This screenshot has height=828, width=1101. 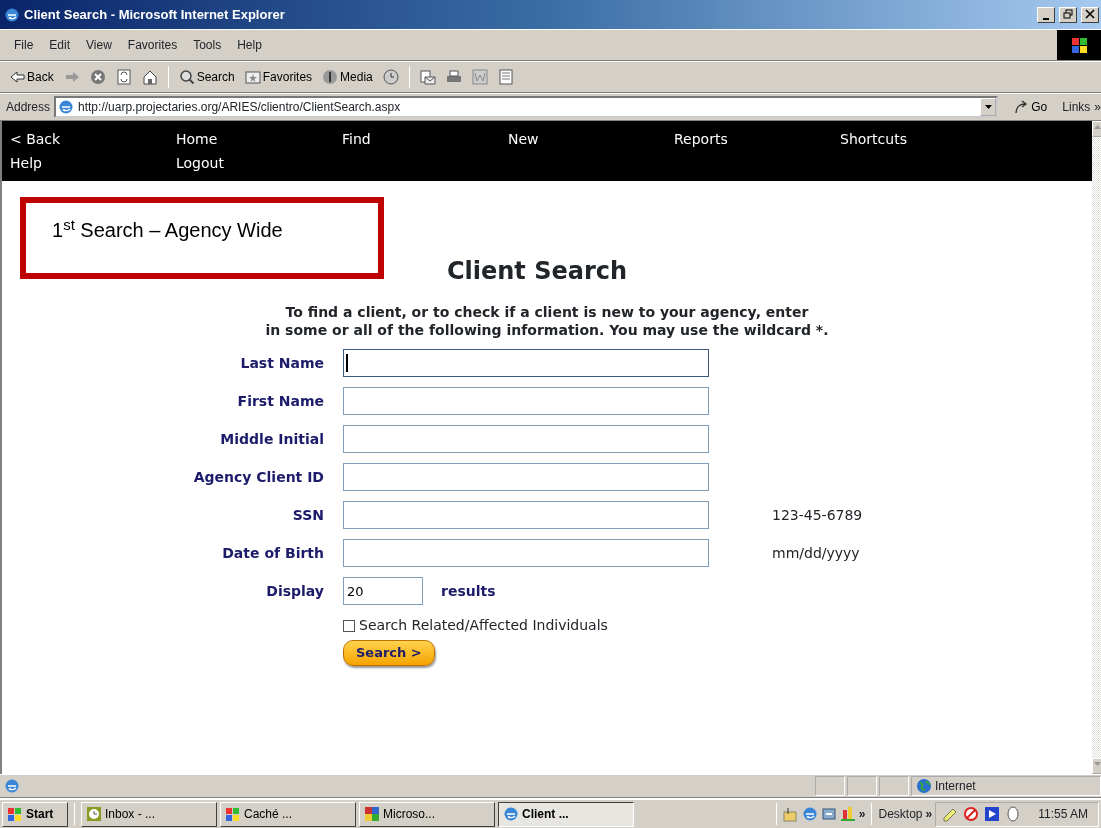 What do you see at coordinates (468, 591) in the screenshot?
I see `results-label: results` at bounding box center [468, 591].